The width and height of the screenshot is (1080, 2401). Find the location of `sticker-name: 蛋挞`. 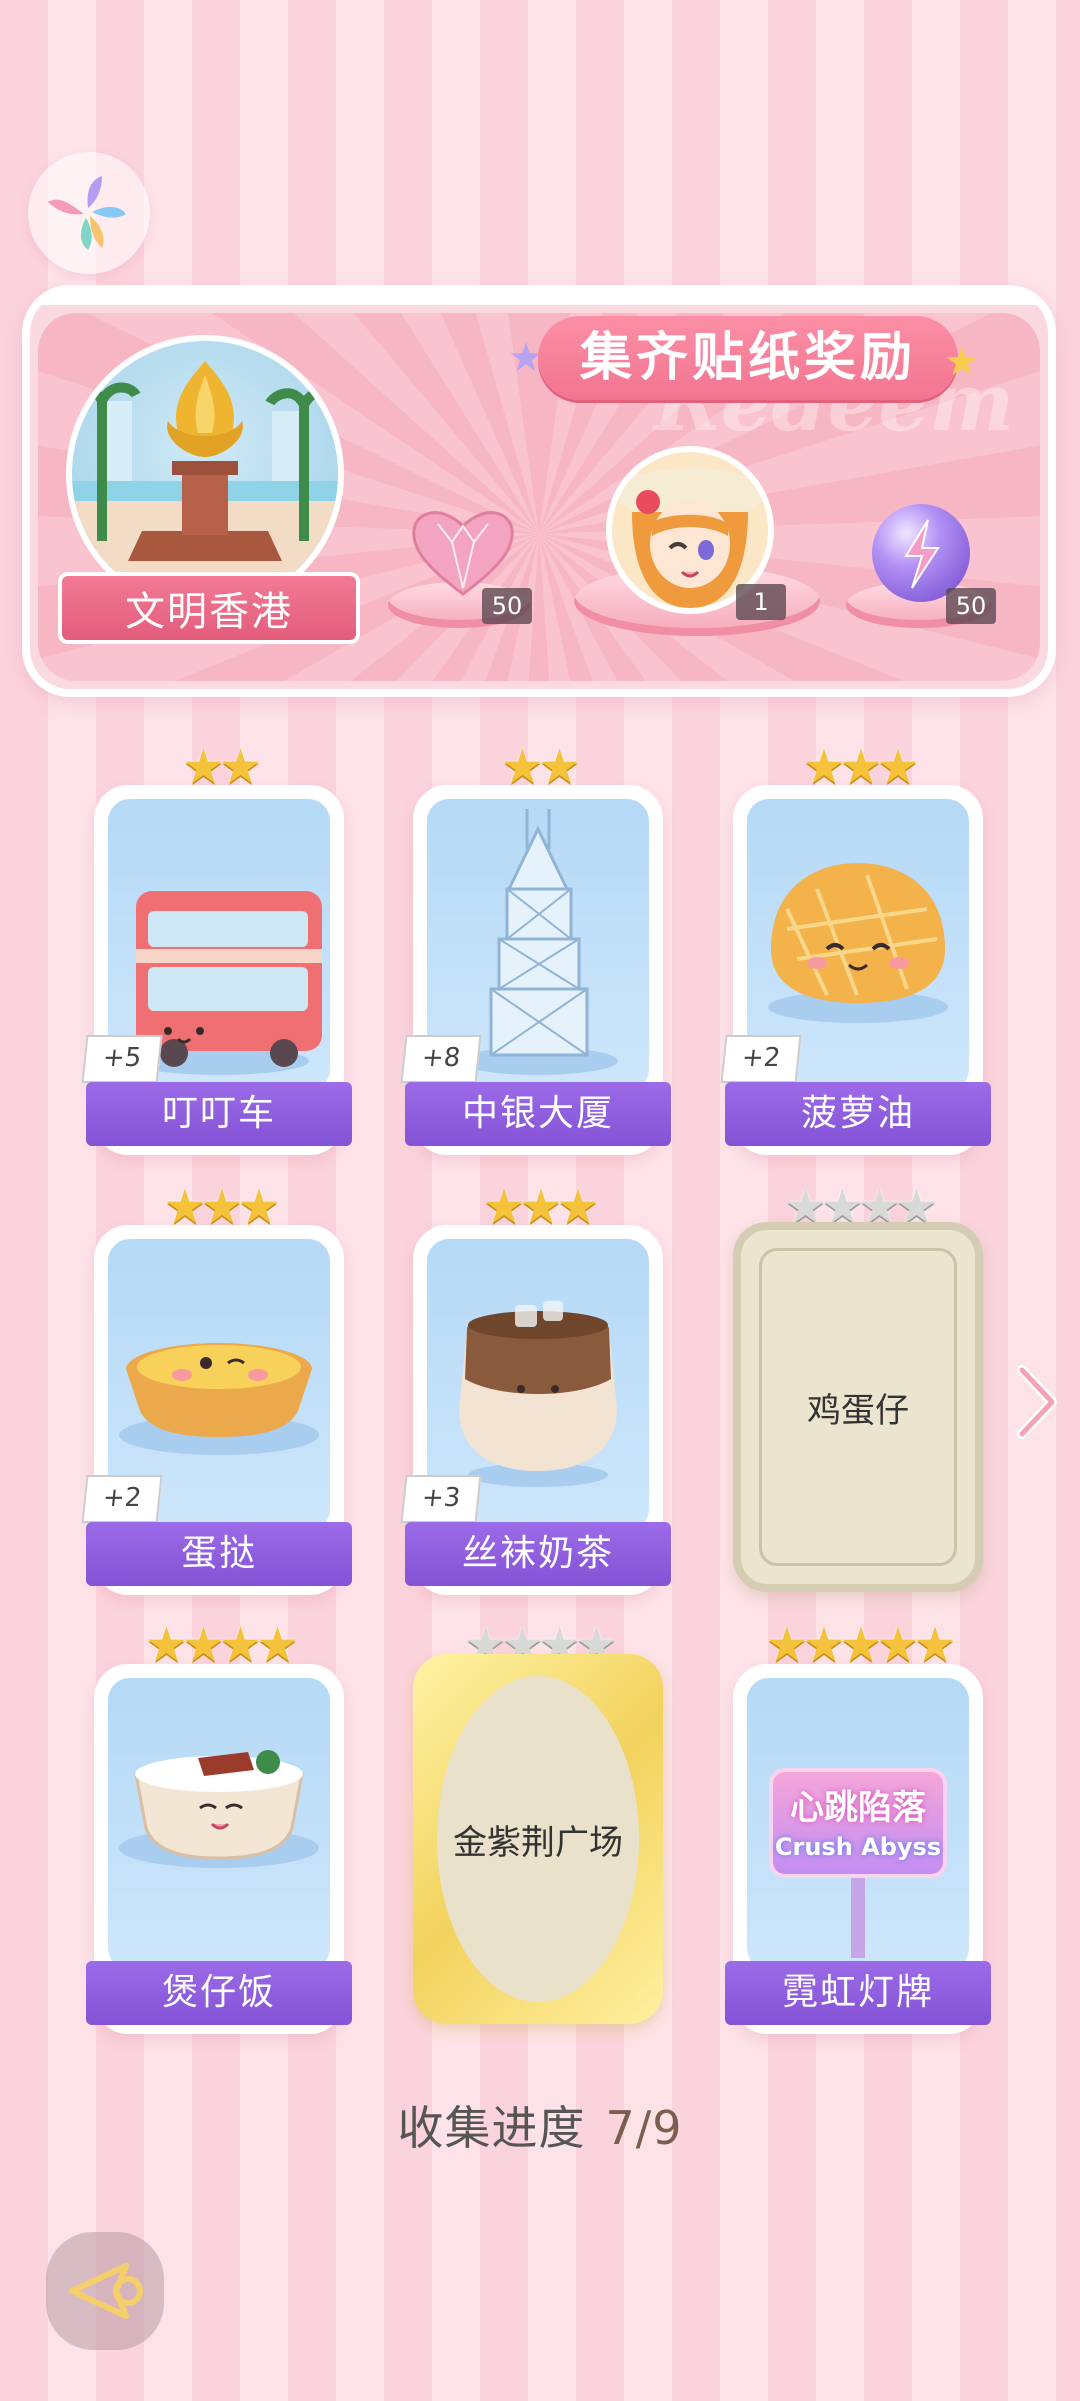

sticker-name: 蛋挞 is located at coordinates (219, 1554).